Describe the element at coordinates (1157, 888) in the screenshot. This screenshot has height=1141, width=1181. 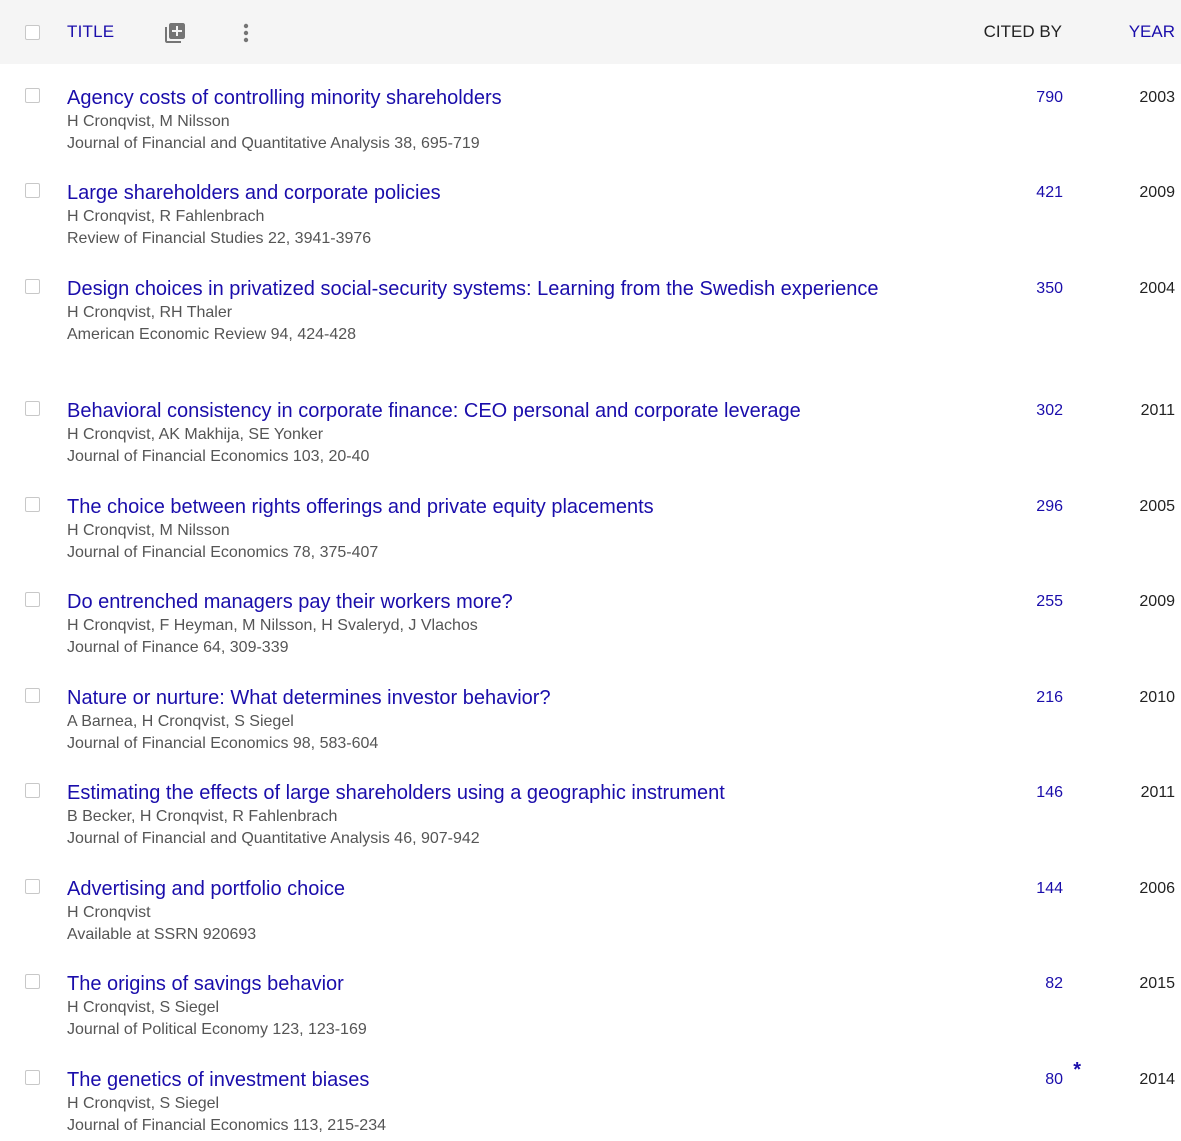
I see `article-year: 2006` at that location.